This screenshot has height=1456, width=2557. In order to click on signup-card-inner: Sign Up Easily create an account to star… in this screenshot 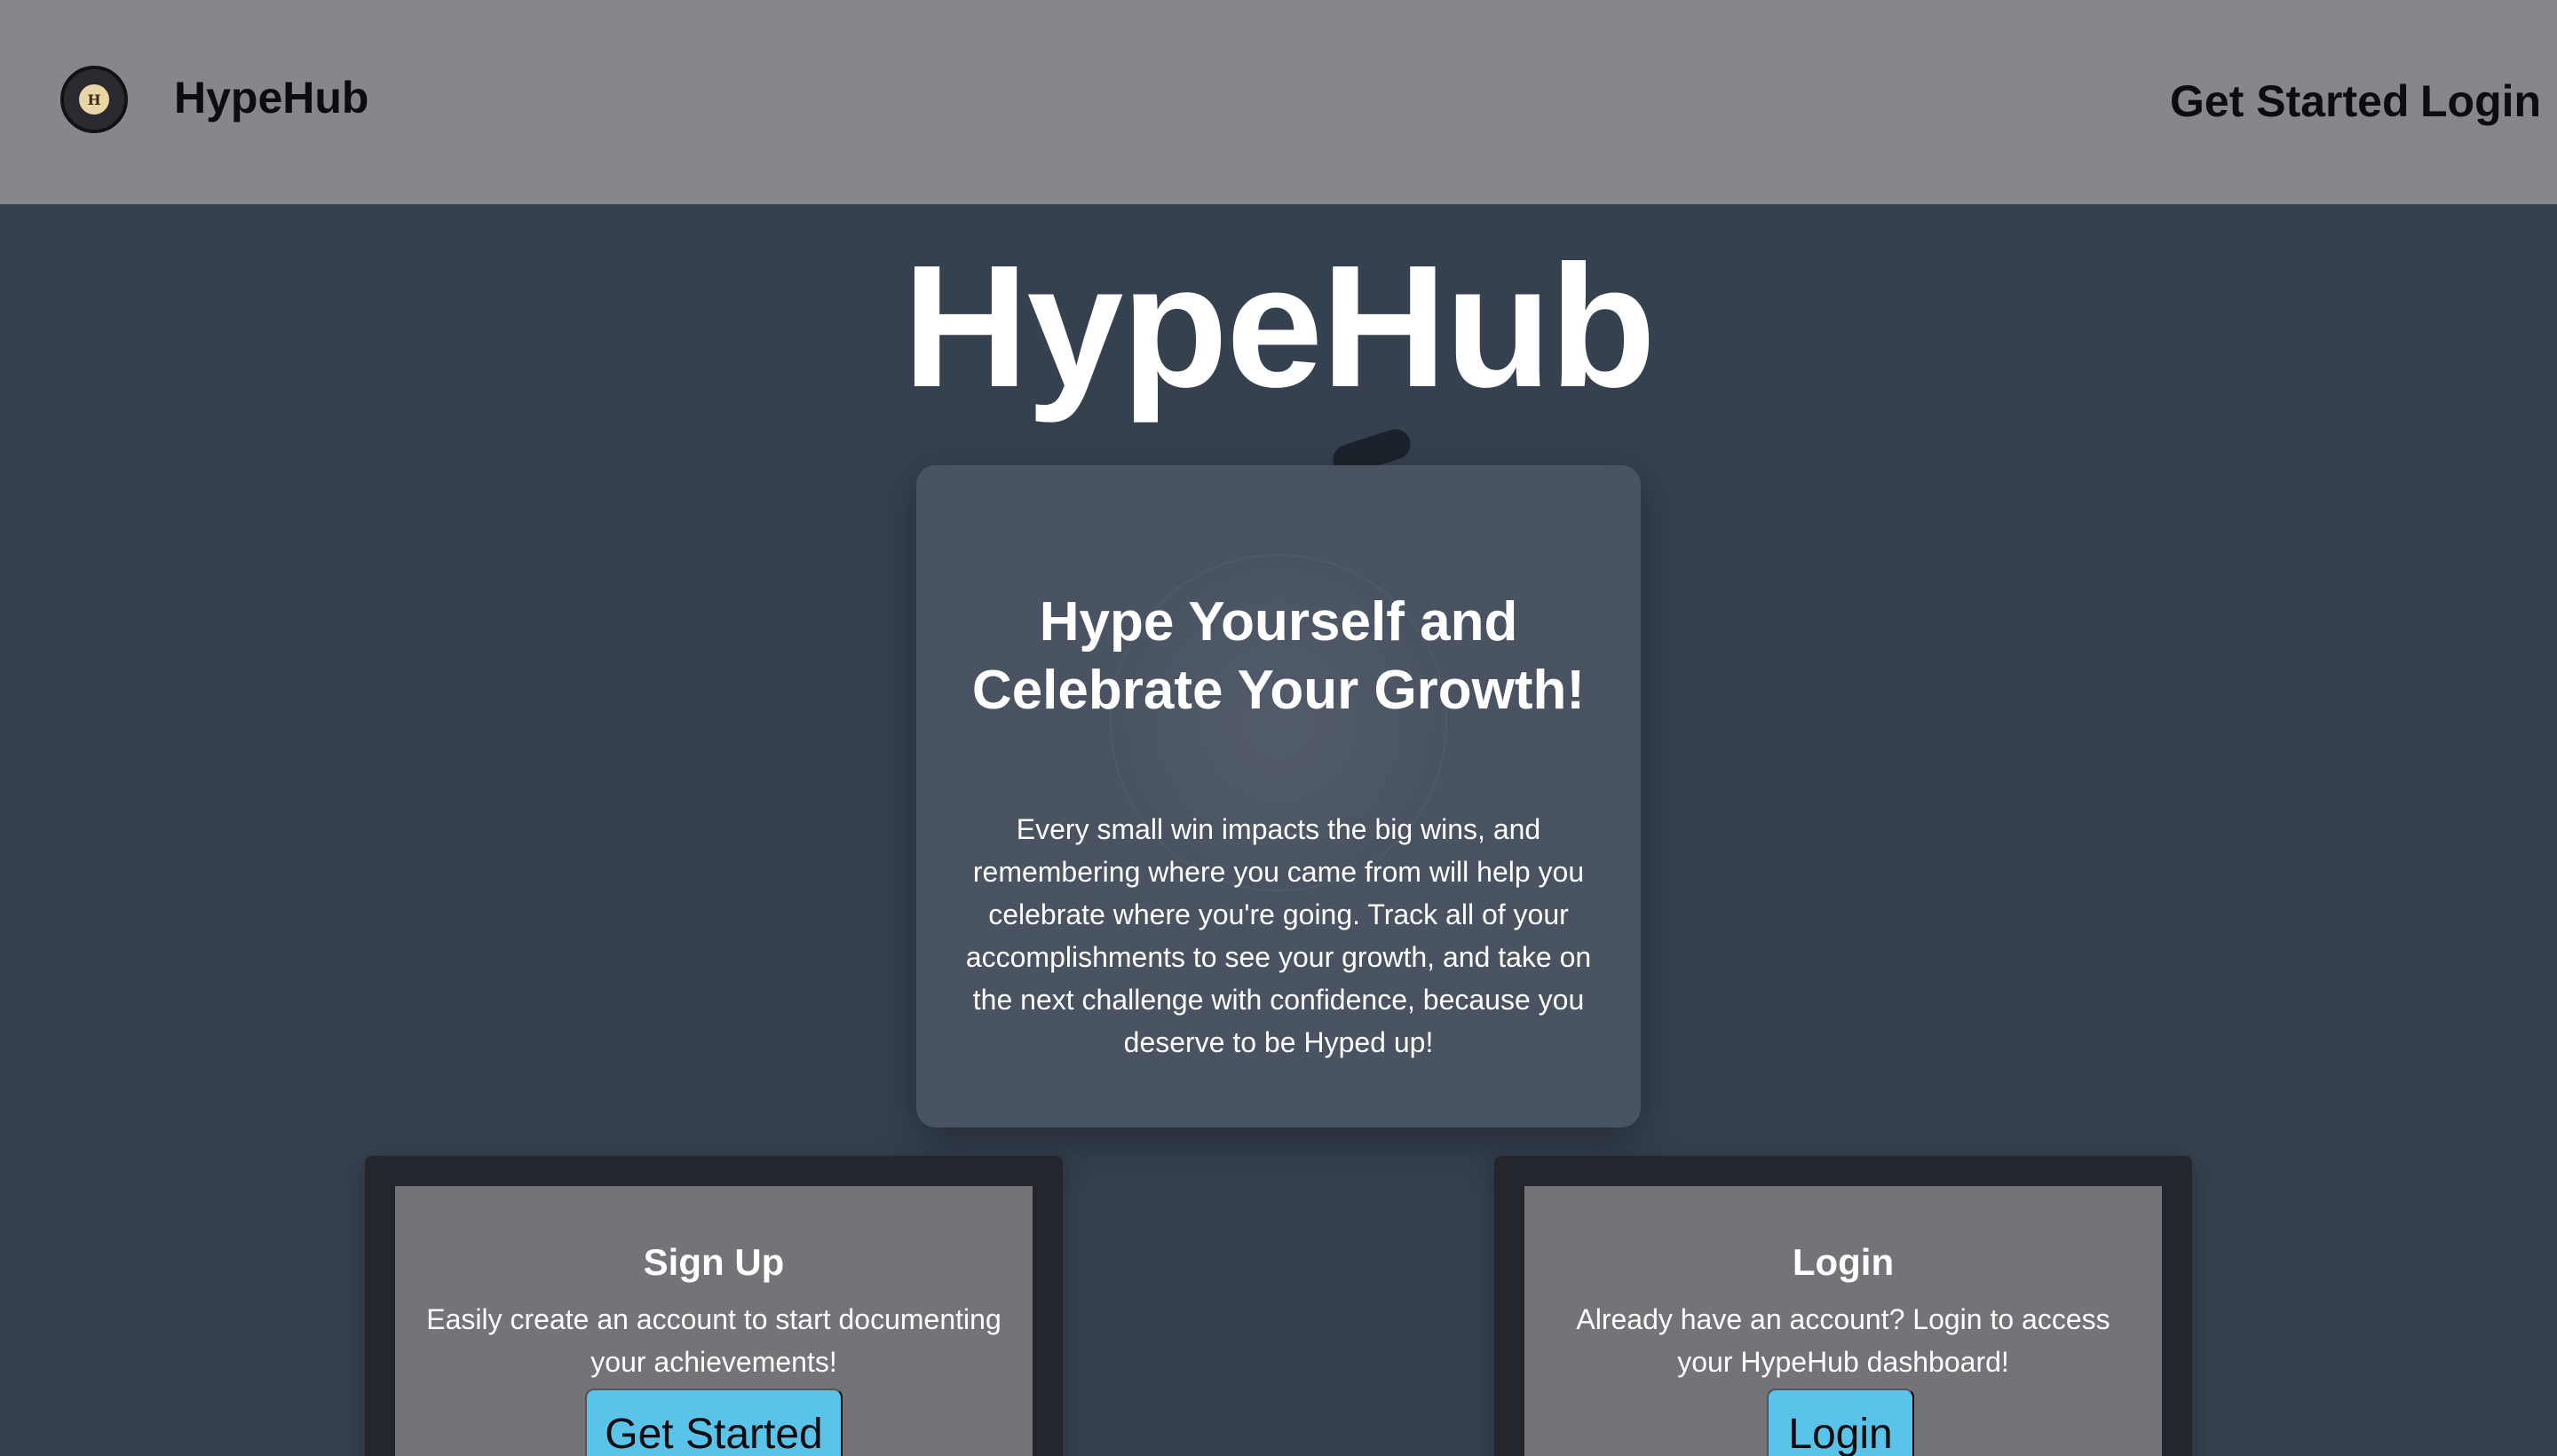, I will do `click(714, 1321)`.